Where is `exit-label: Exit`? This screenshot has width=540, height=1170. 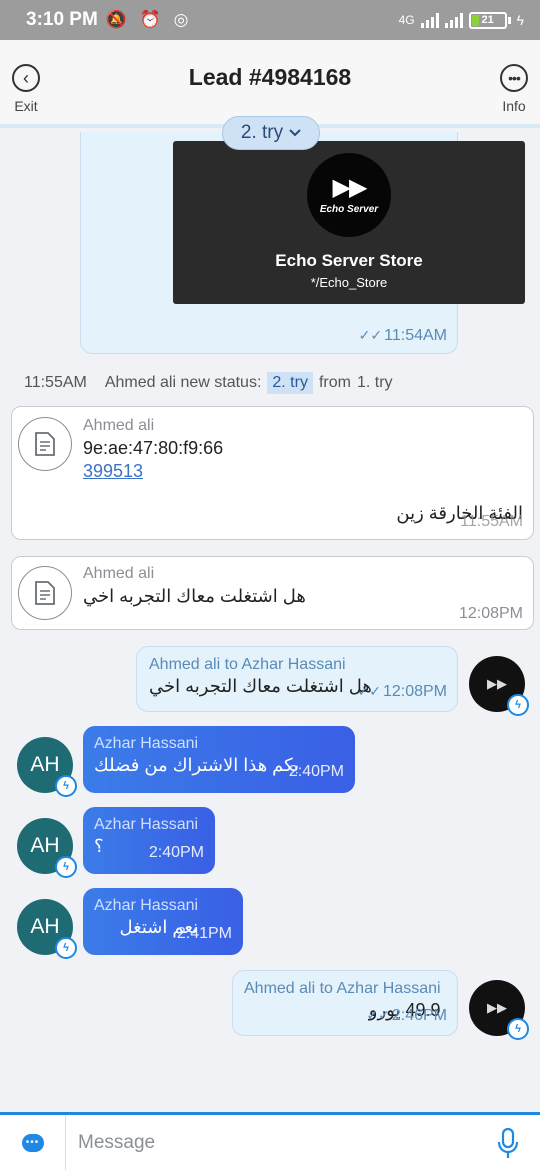
exit-label: Exit is located at coordinates (26, 106).